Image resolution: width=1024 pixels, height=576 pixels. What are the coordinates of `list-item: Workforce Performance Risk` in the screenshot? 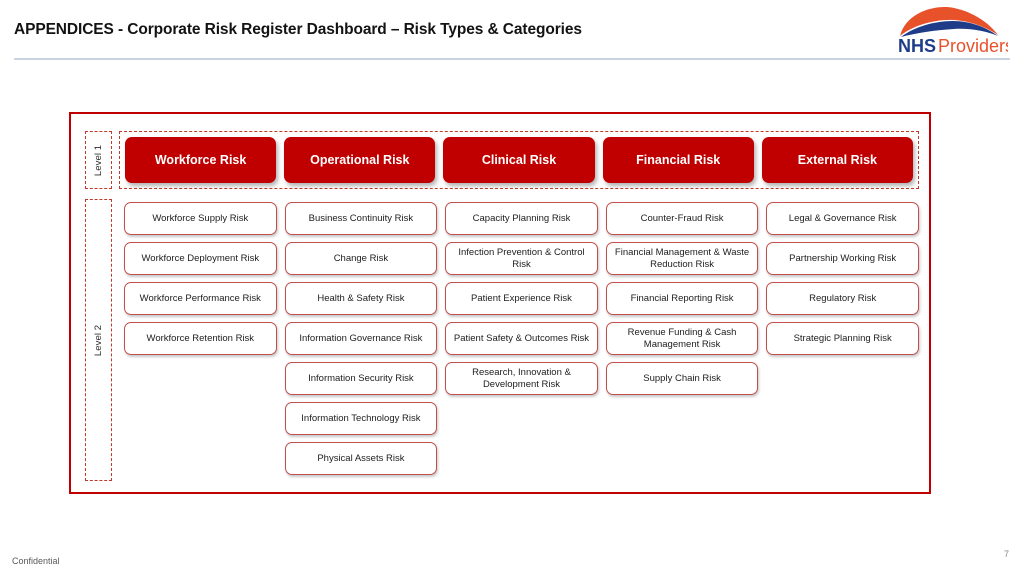 It's located at (200, 298).